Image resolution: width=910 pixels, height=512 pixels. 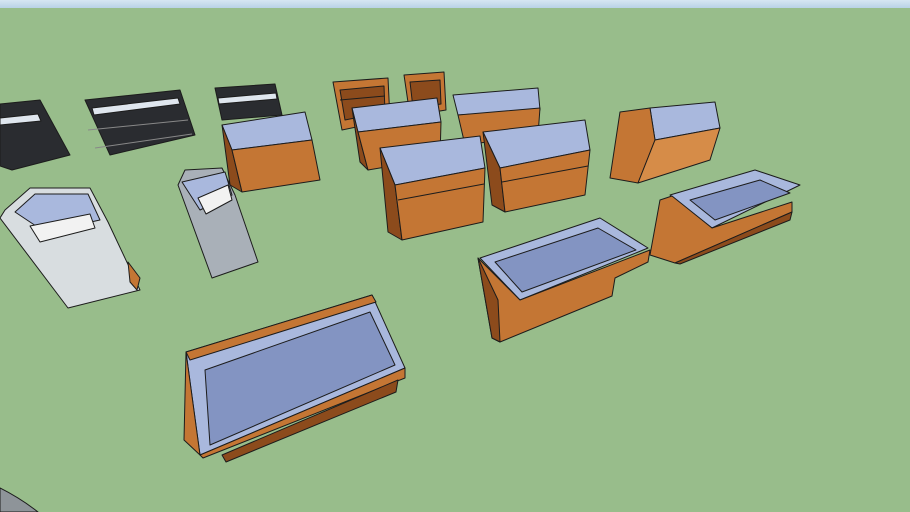 What do you see at coordinates (271, 152) in the screenshot?
I see `wood-showcase-a` at bounding box center [271, 152].